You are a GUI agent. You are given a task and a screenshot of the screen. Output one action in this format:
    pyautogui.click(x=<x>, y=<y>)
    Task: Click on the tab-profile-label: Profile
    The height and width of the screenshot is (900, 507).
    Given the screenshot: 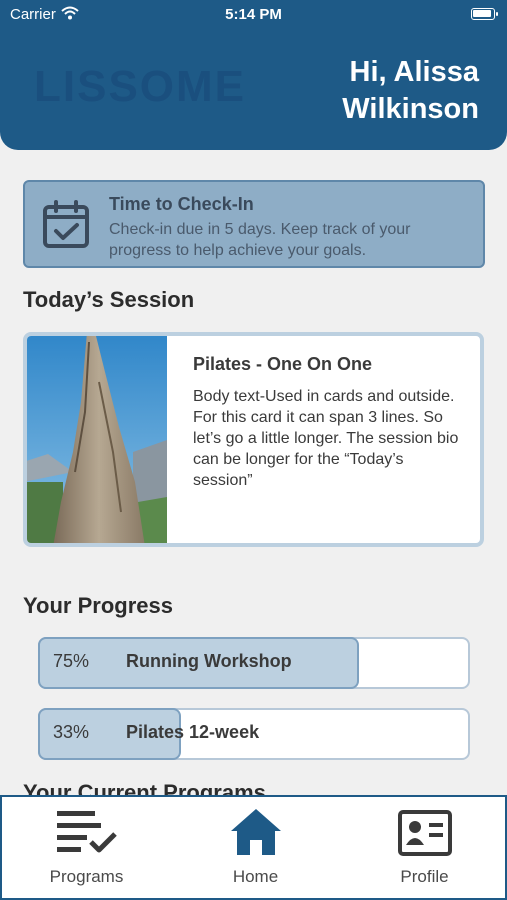 What is the action you would take?
    pyautogui.click(x=424, y=876)
    